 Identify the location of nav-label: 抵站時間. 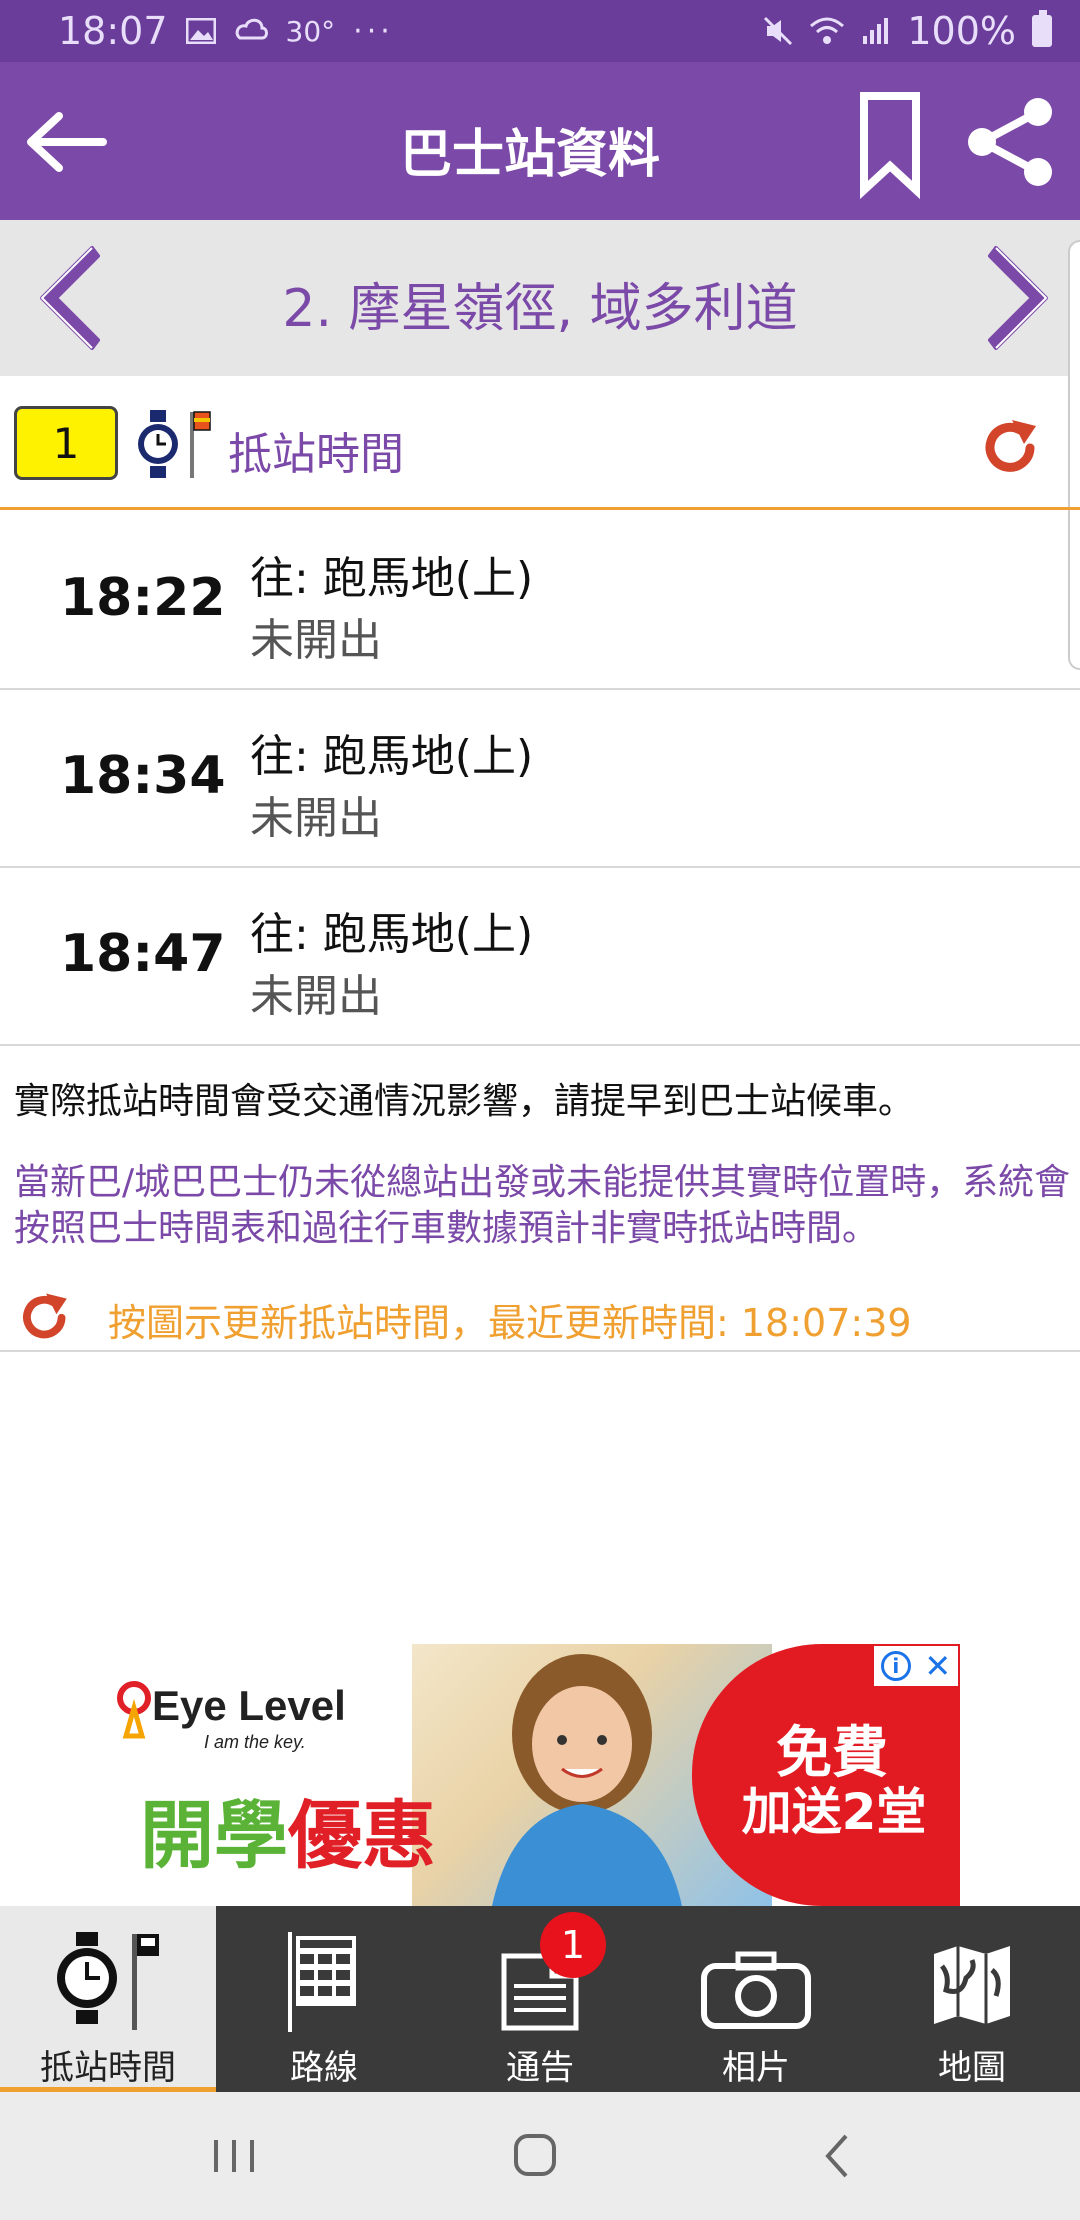
(108, 2068).